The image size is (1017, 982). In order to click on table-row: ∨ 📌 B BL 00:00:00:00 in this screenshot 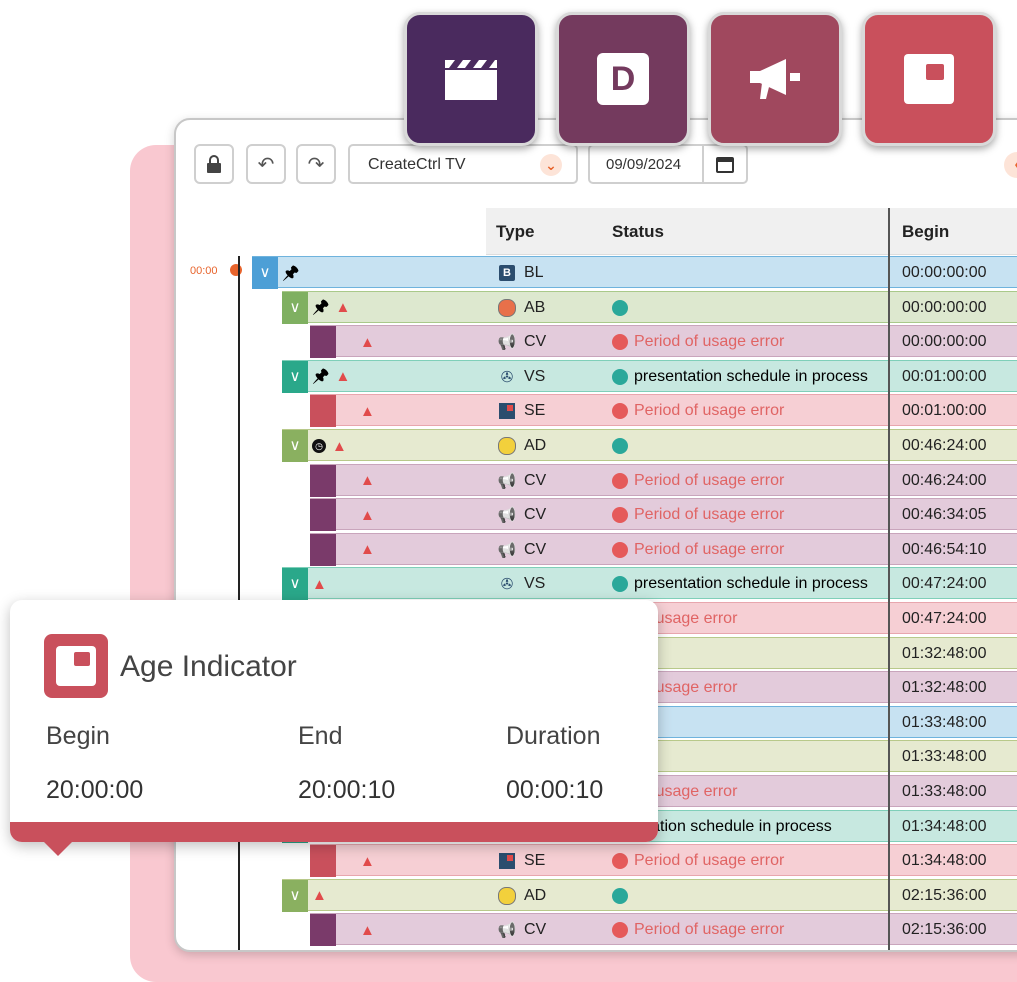, I will do `click(634, 272)`.